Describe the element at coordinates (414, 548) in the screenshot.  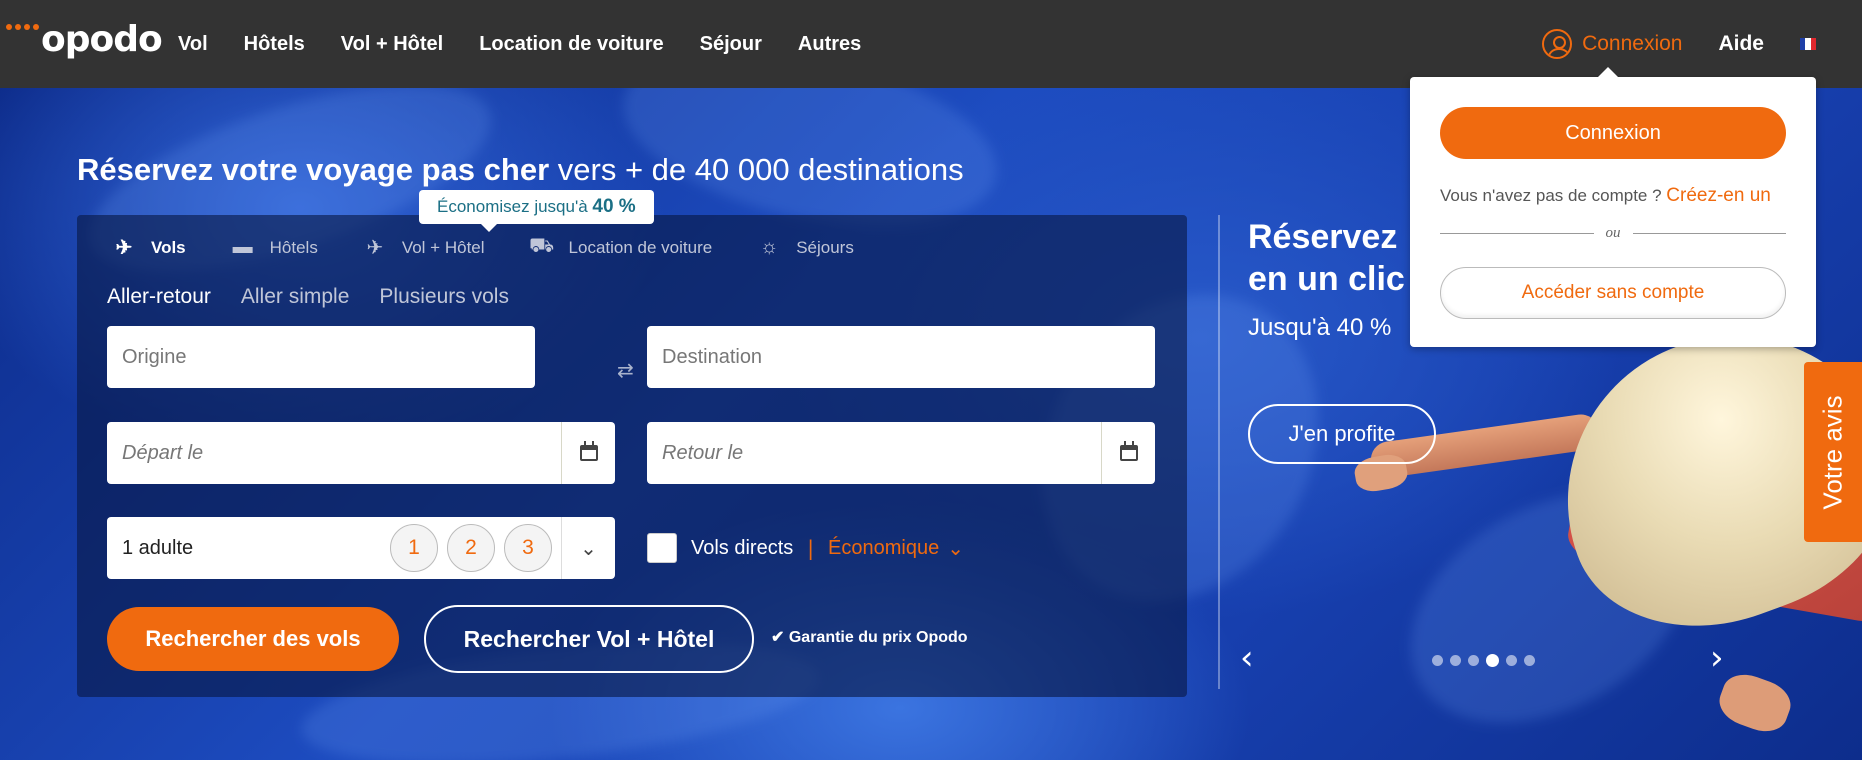
I see `pax-option-1: 1` at that location.